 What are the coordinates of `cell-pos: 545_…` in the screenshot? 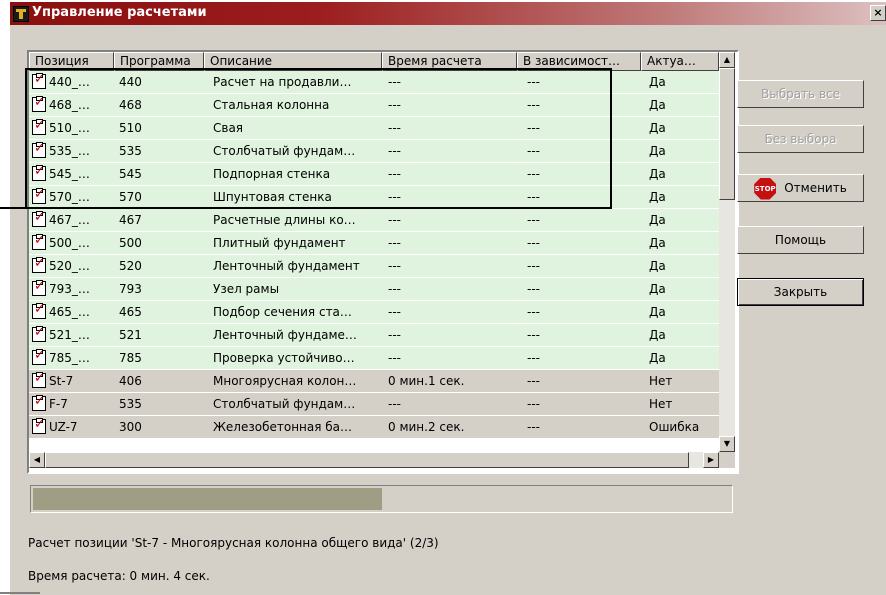 It's located at (69, 174).